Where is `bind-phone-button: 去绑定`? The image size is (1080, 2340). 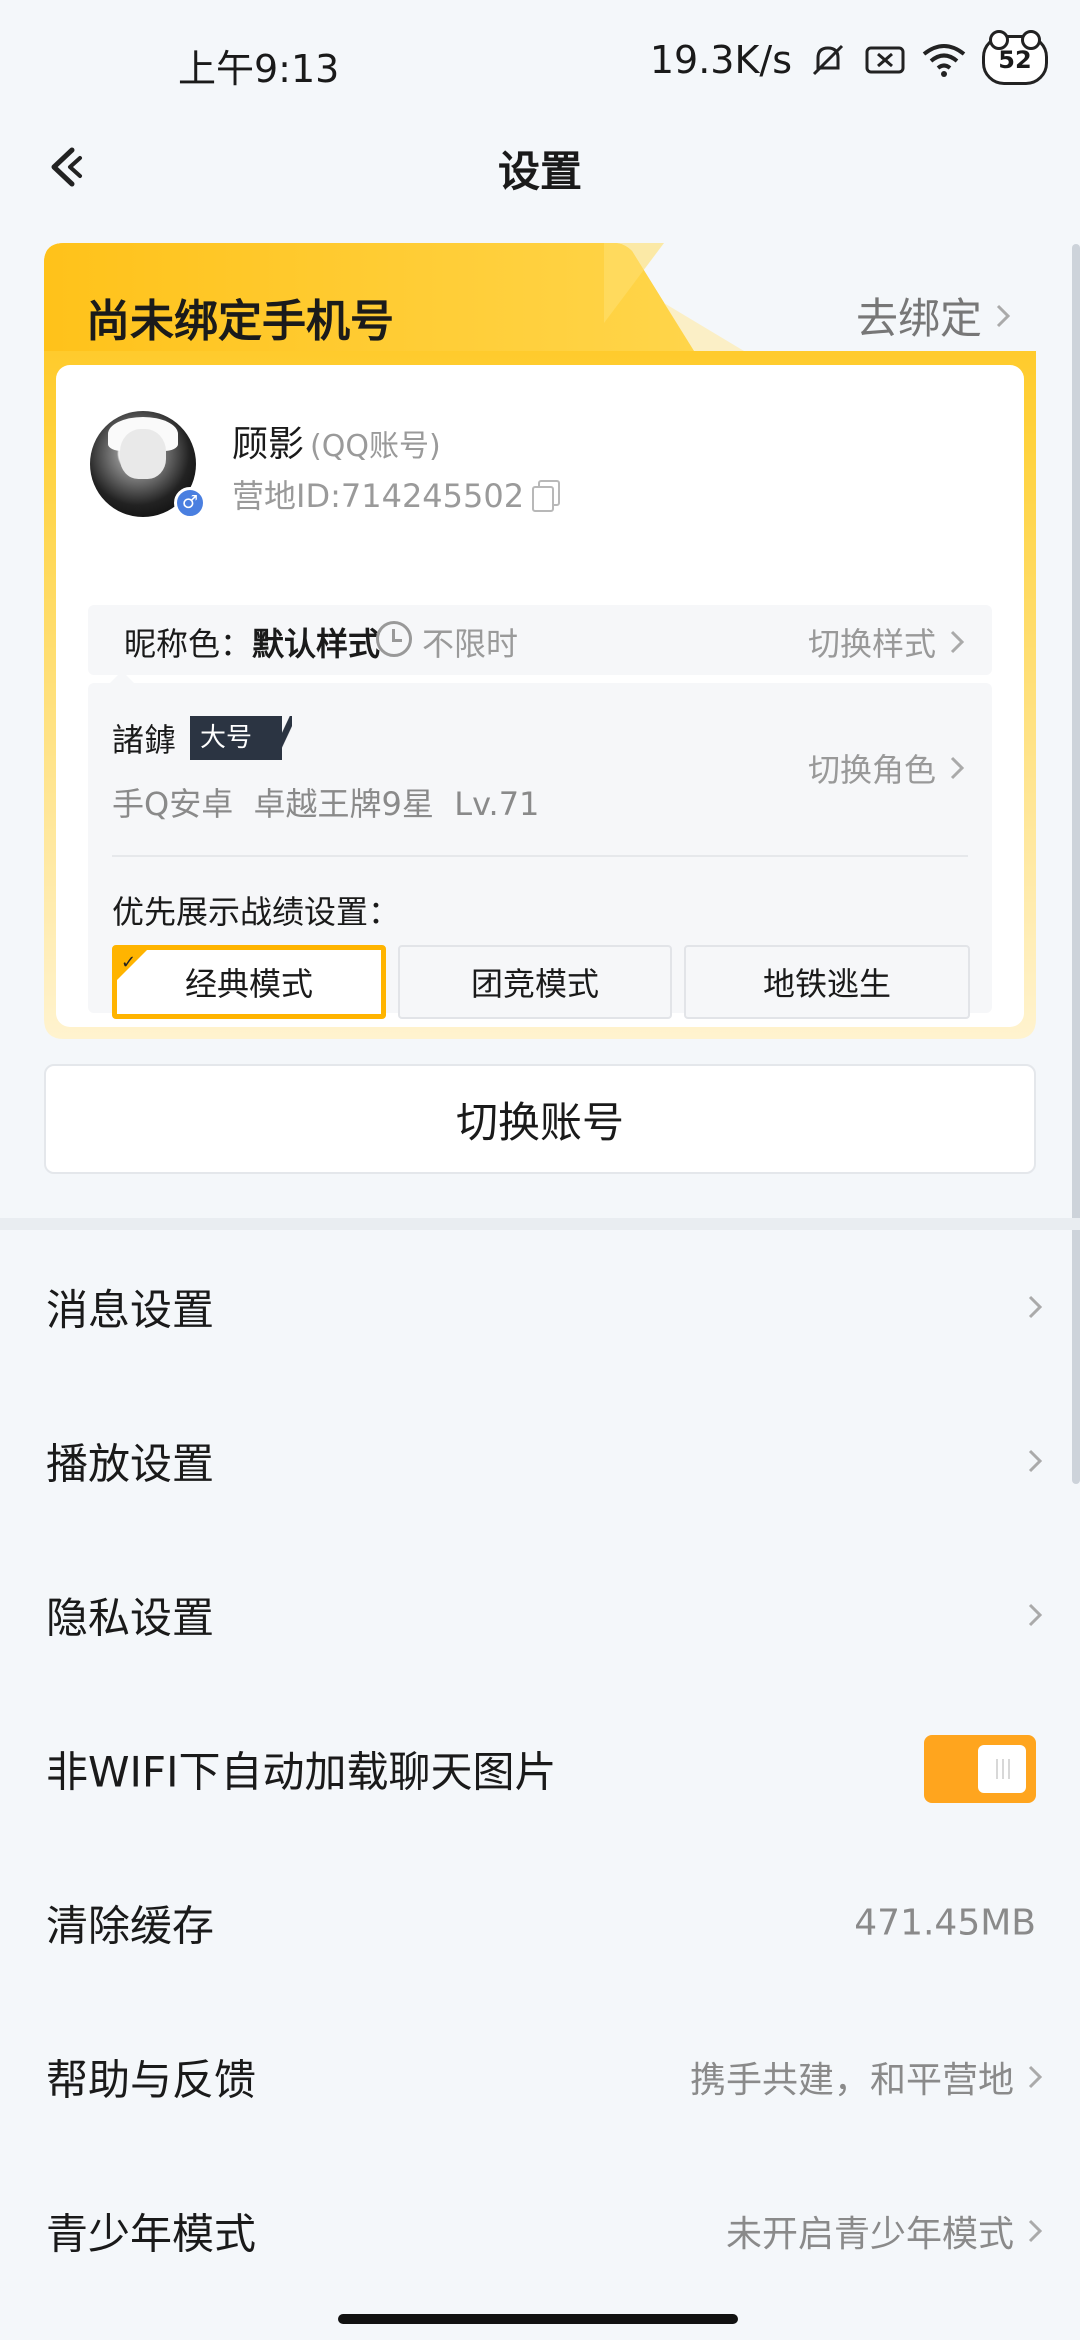 bind-phone-button: 去绑定 is located at coordinates (935, 315).